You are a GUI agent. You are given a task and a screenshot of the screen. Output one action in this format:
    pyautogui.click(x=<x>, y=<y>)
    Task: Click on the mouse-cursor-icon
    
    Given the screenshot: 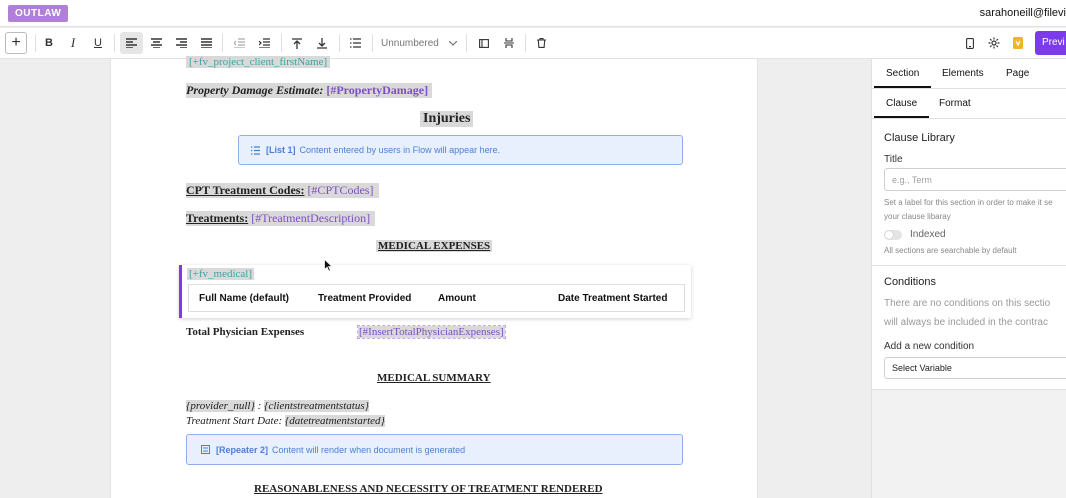 What is the action you would take?
    pyautogui.click(x=328, y=265)
    